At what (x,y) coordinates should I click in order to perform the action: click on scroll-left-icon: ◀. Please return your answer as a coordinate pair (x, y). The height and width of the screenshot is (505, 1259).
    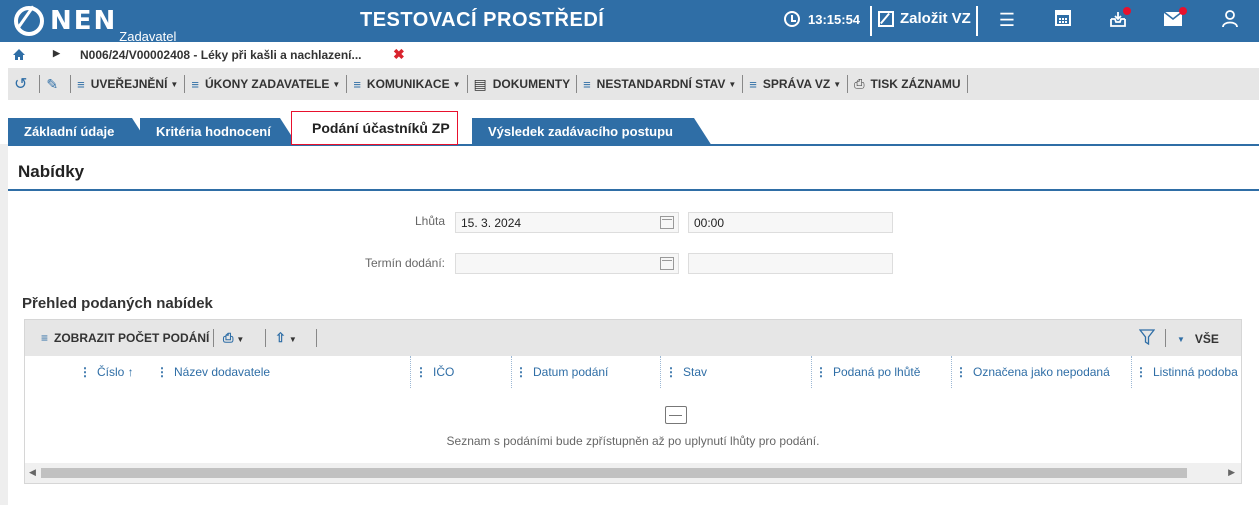
    Looking at the image, I should click on (32, 472).